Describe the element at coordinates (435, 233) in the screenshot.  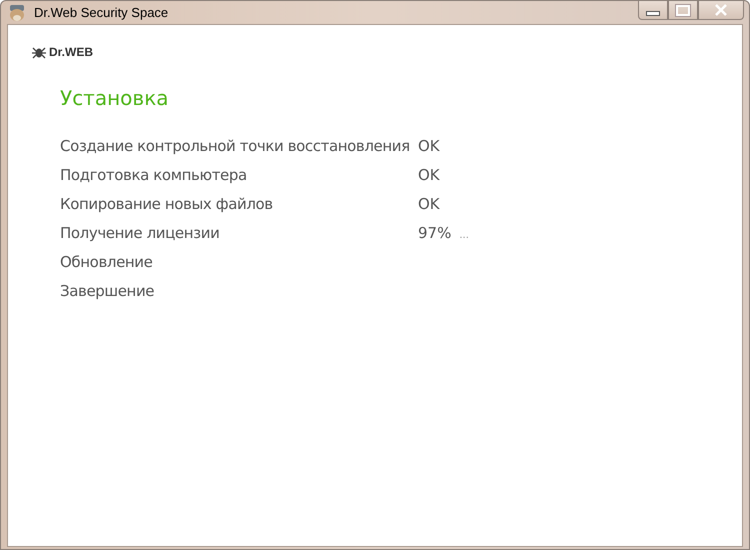
I see `step-status: 97%` at that location.